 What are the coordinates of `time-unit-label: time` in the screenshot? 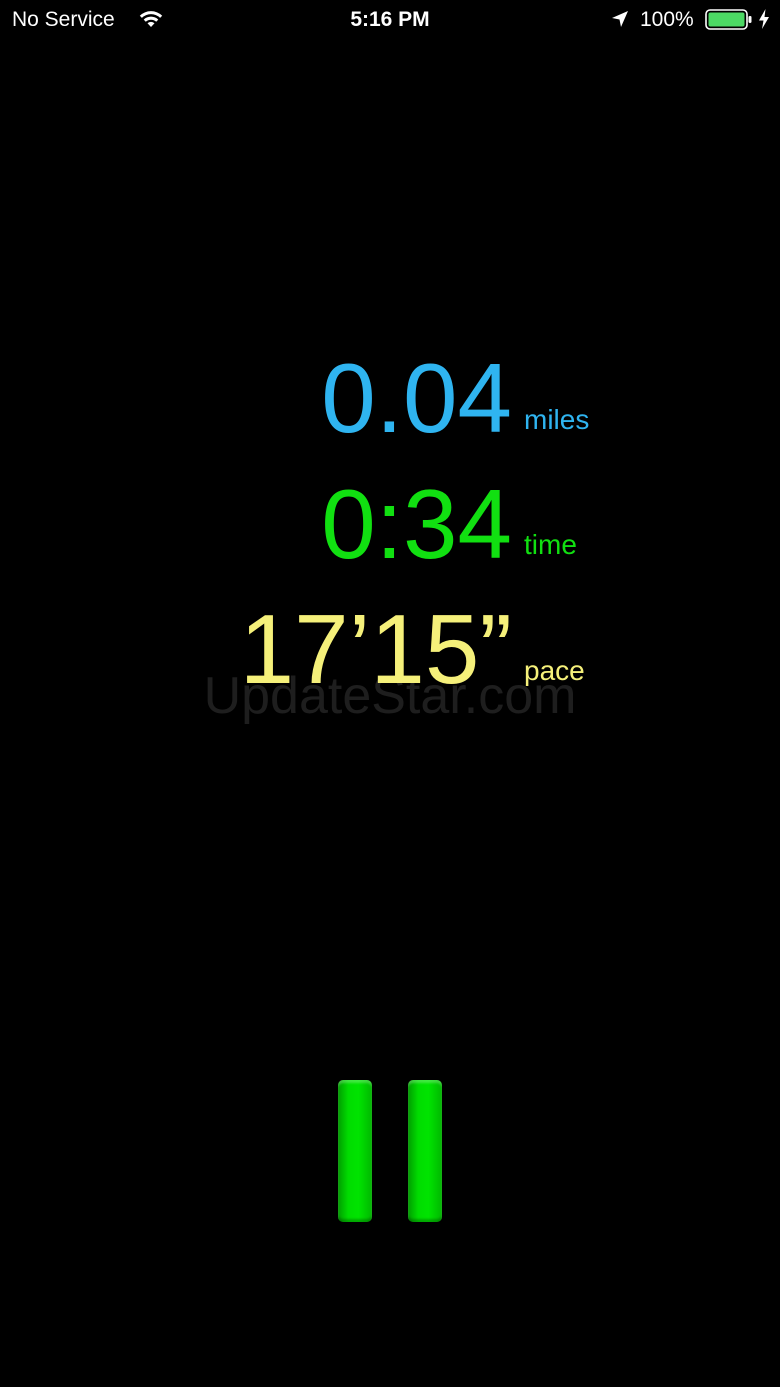 It's located at (550, 544).